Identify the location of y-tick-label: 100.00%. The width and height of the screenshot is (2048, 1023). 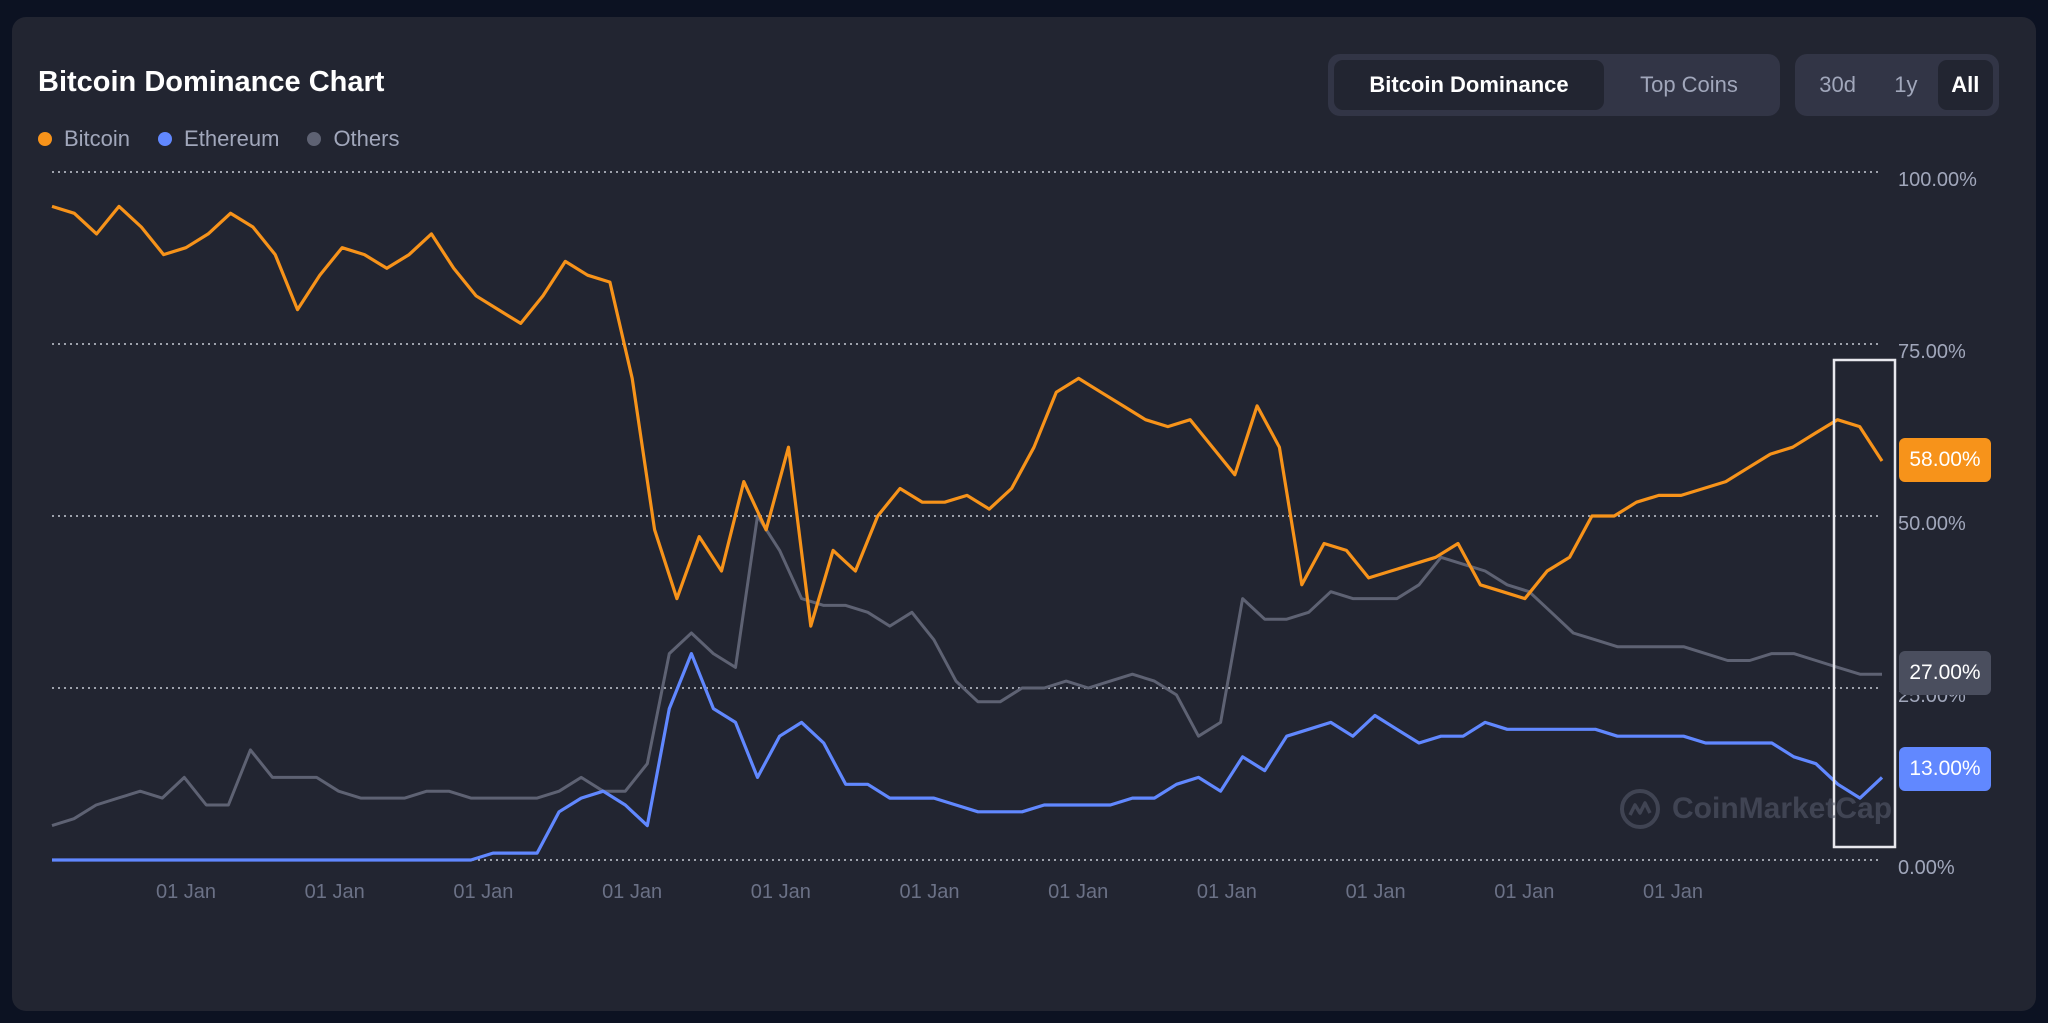
(1937, 180).